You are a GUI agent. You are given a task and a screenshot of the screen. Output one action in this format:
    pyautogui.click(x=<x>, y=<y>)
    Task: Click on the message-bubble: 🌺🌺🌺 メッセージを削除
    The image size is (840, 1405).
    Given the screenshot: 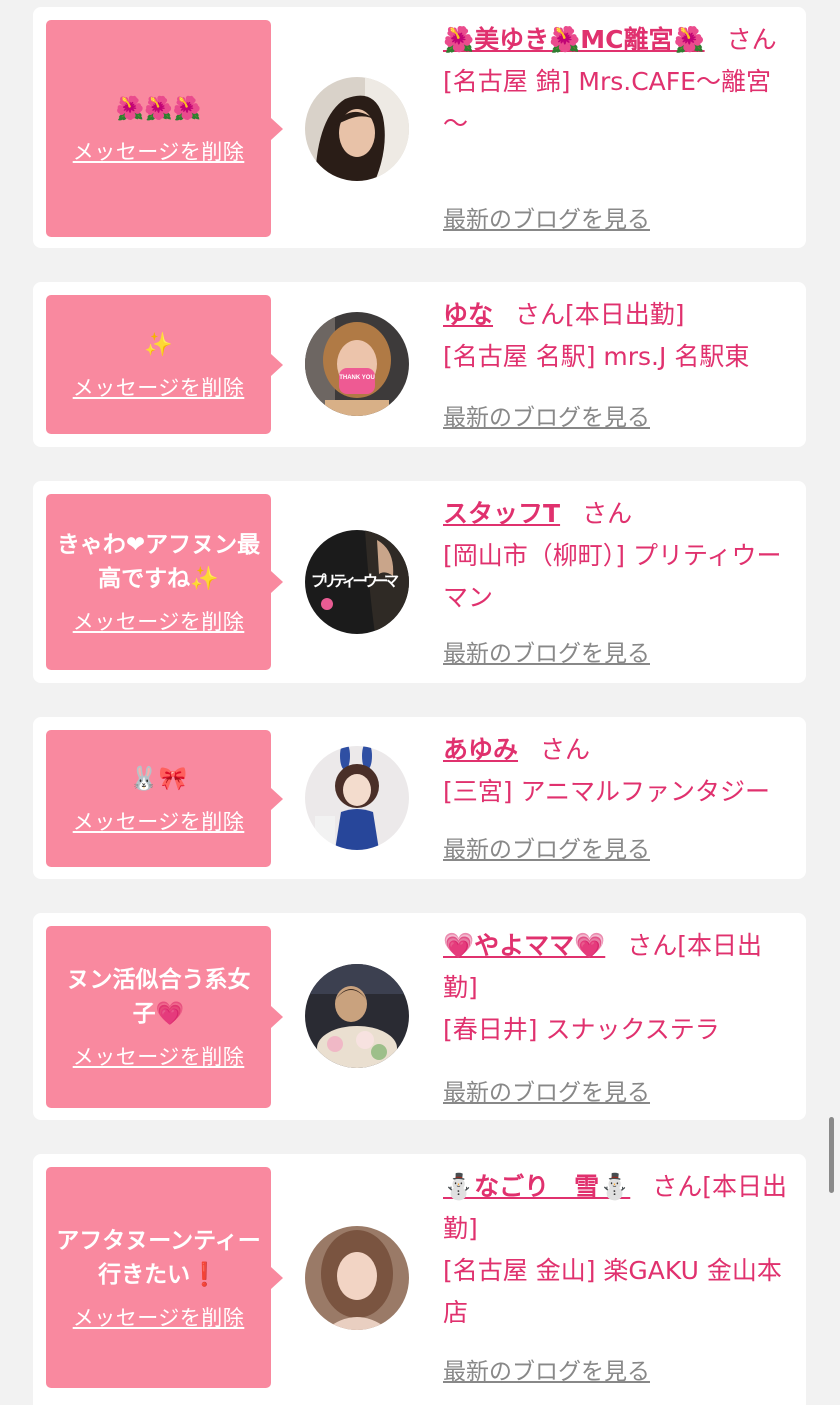 What is the action you would take?
    pyautogui.click(x=164, y=128)
    